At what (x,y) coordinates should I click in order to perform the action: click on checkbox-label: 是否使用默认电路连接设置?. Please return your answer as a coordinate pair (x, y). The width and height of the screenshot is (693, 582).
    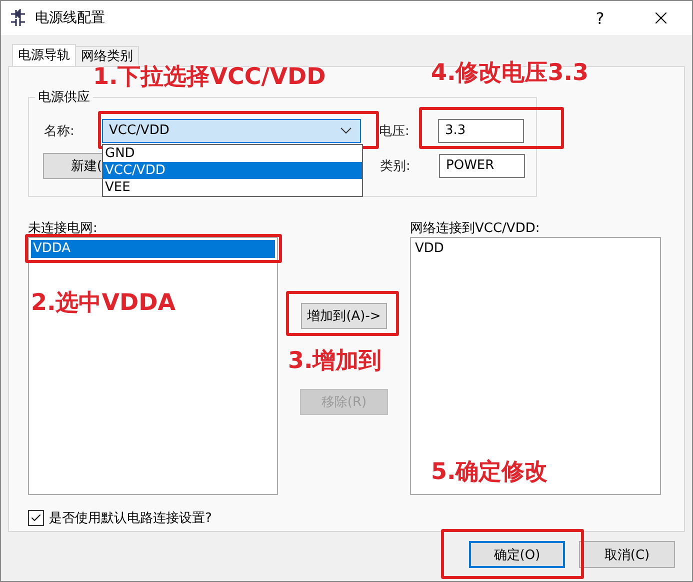
    Looking at the image, I should click on (130, 518).